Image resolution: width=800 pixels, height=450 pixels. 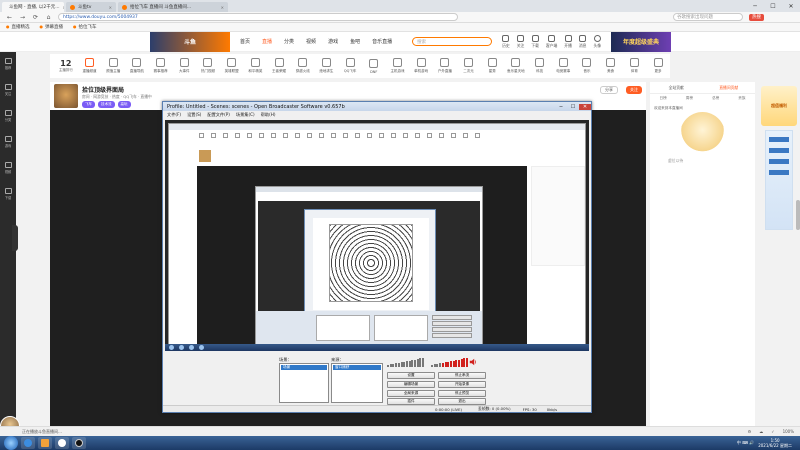 I want to click on site-search-input: 搜索, so click(x=452, y=41).